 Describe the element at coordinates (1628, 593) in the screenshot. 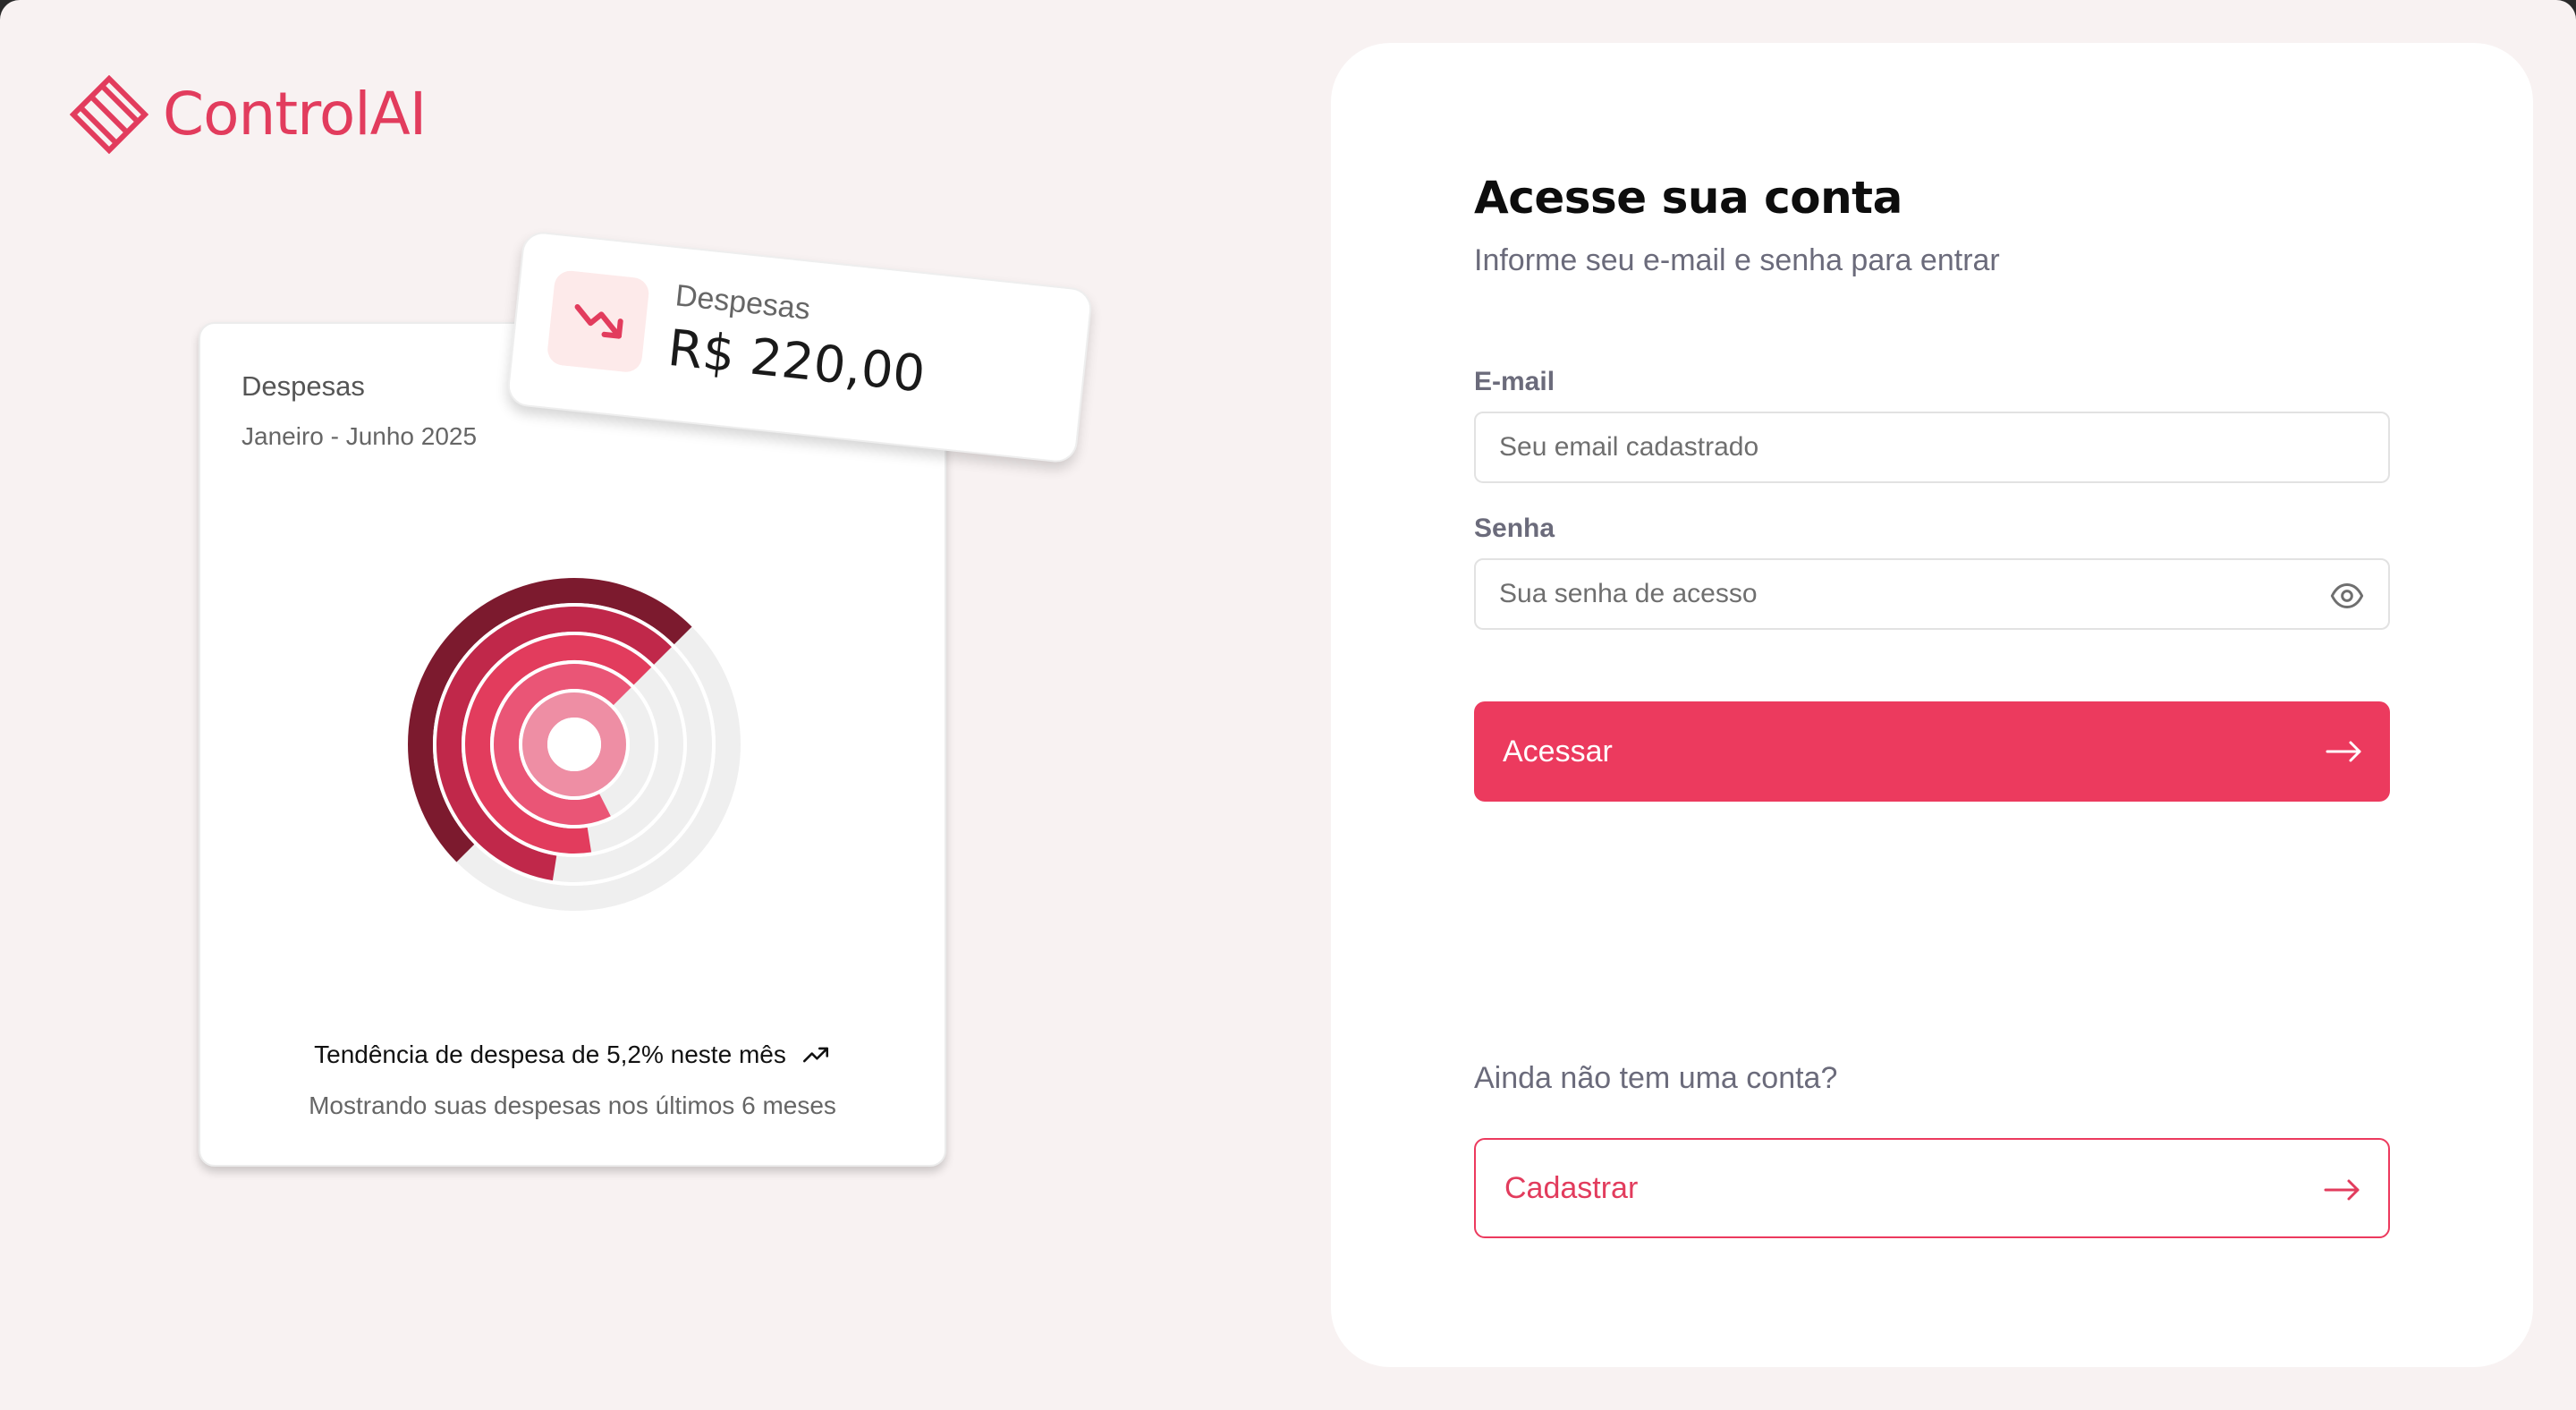

I see `password-placeholder: Sua senha de acesso` at that location.